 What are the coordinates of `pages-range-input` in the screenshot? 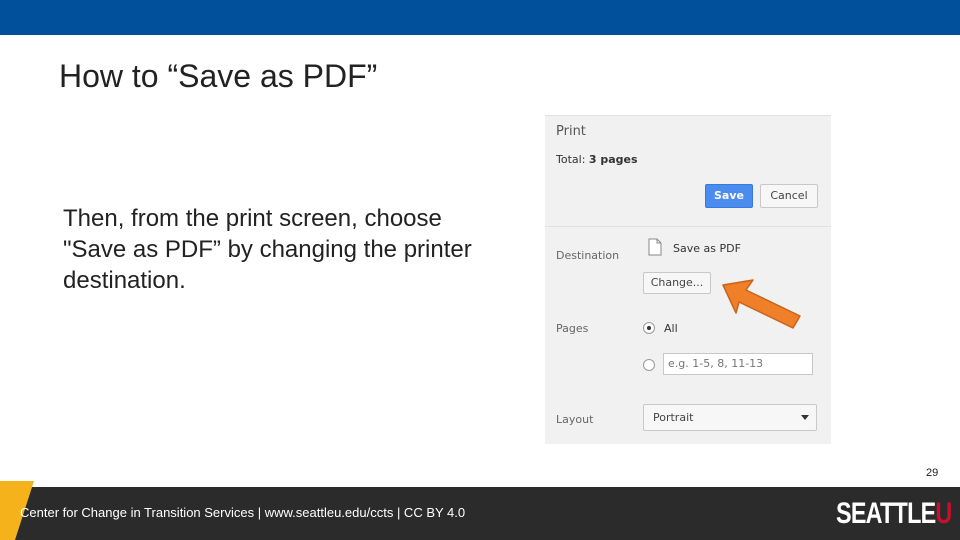 It's located at (738, 364).